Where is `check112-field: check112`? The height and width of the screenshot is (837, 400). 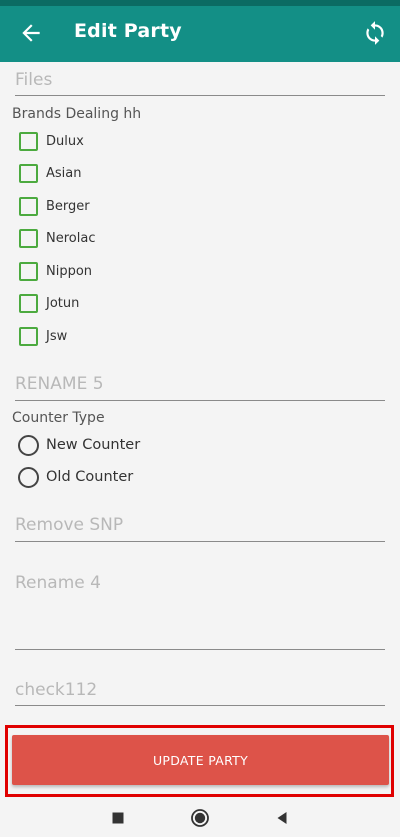 check112-field: check112 is located at coordinates (200, 693).